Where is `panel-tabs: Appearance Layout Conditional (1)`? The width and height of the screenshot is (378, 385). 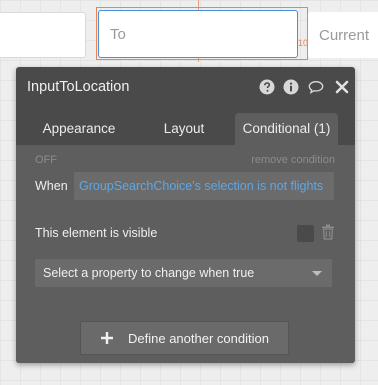 panel-tabs: Appearance Layout Conditional (1) is located at coordinates (185, 129).